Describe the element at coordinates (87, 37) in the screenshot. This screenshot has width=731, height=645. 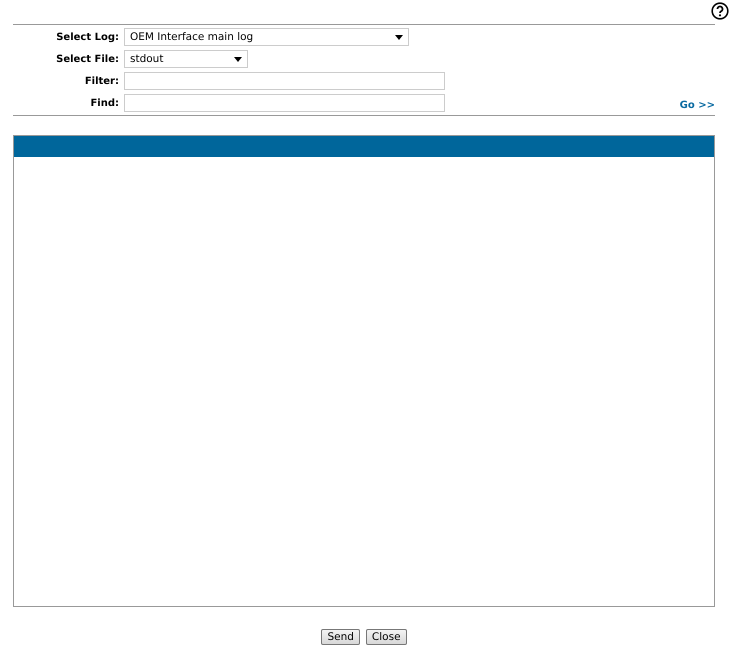
I see `field-label: Select Log:` at that location.